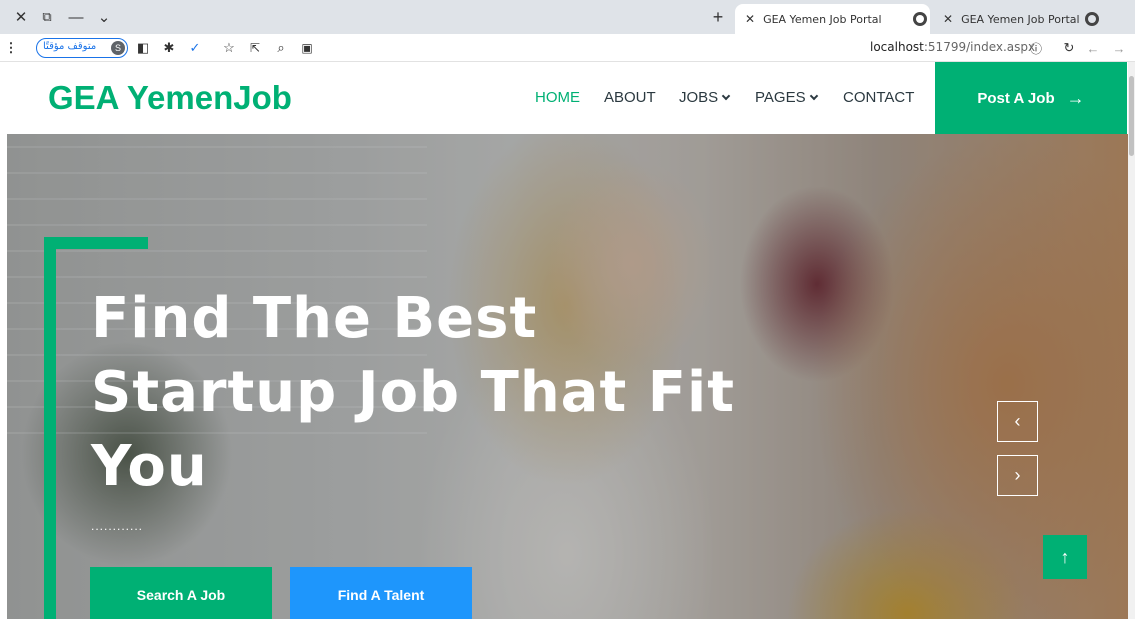  I want to click on hero-headline-line: You, so click(149, 466).